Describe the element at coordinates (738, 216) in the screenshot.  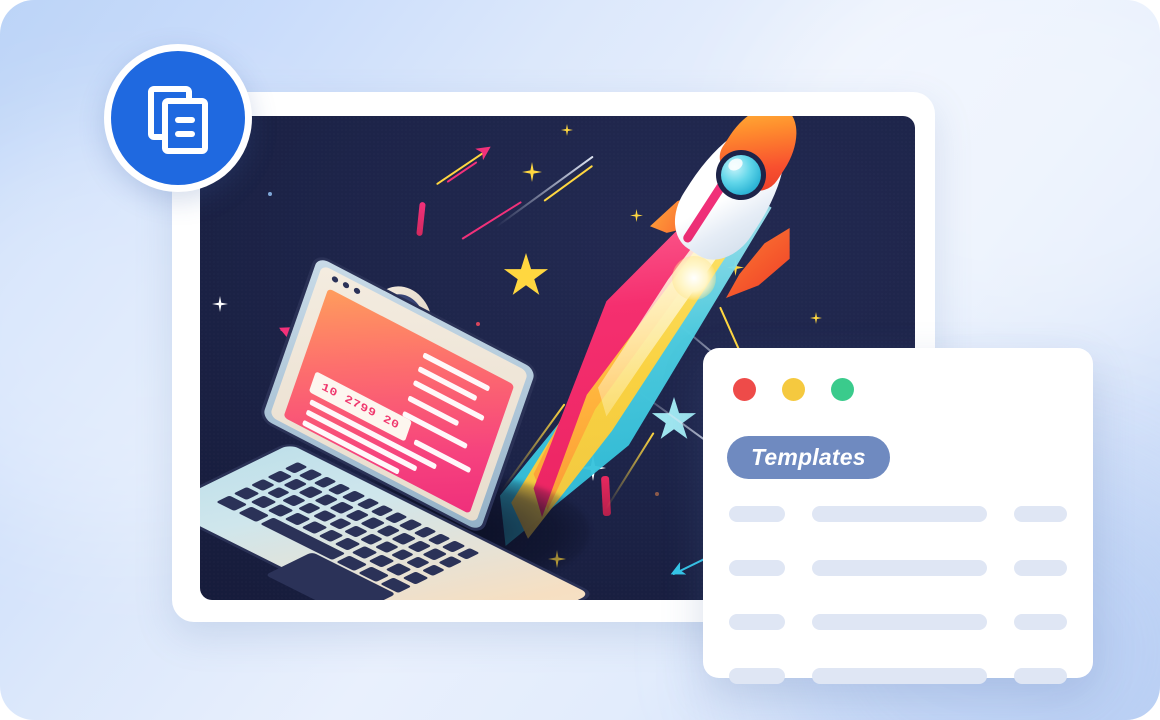
I see `rocket-icon` at that location.